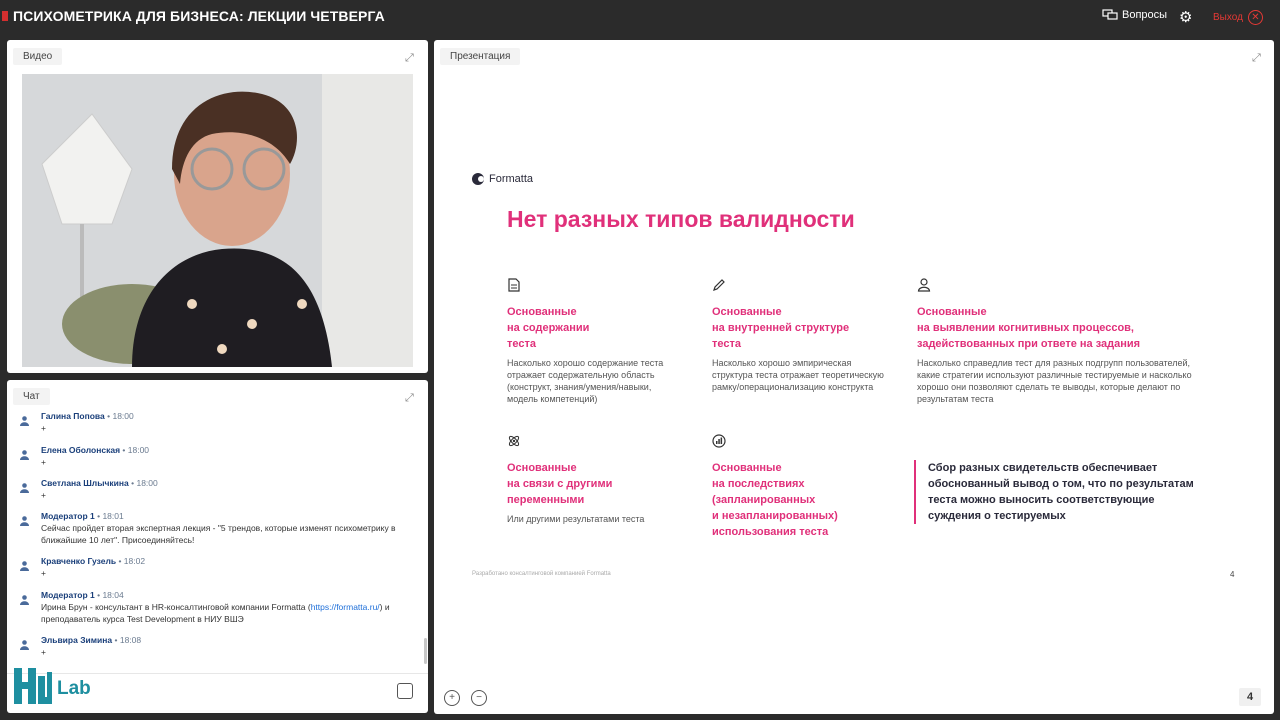 The image size is (1280, 720). What do you see at coordinates (79, 561) in the screenshot?
I see `author-name: Кравченко Гузель` at bounding box center [79, 561].